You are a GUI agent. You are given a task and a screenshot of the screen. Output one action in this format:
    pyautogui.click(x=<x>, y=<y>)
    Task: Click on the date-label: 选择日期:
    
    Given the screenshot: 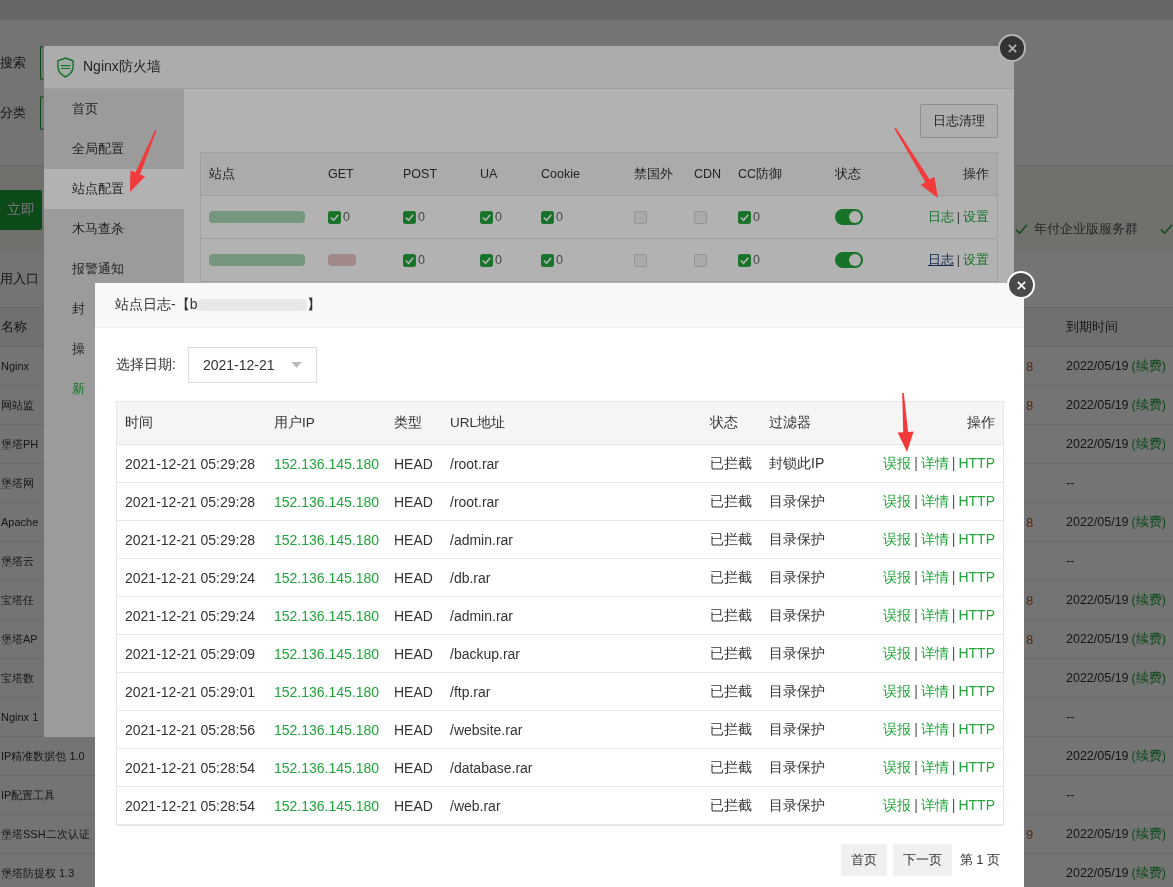 What is the action you would take?
    pyautogui.click(x=146, y=365)
    